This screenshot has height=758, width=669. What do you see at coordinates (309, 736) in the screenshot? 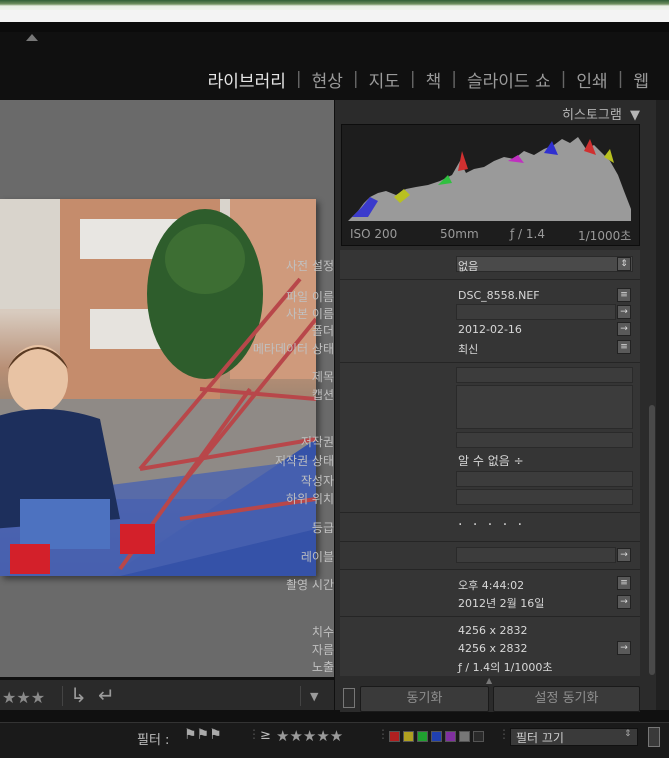
I see `rating-filter-stars: ★★★★★` at bounding box center [309, 736].